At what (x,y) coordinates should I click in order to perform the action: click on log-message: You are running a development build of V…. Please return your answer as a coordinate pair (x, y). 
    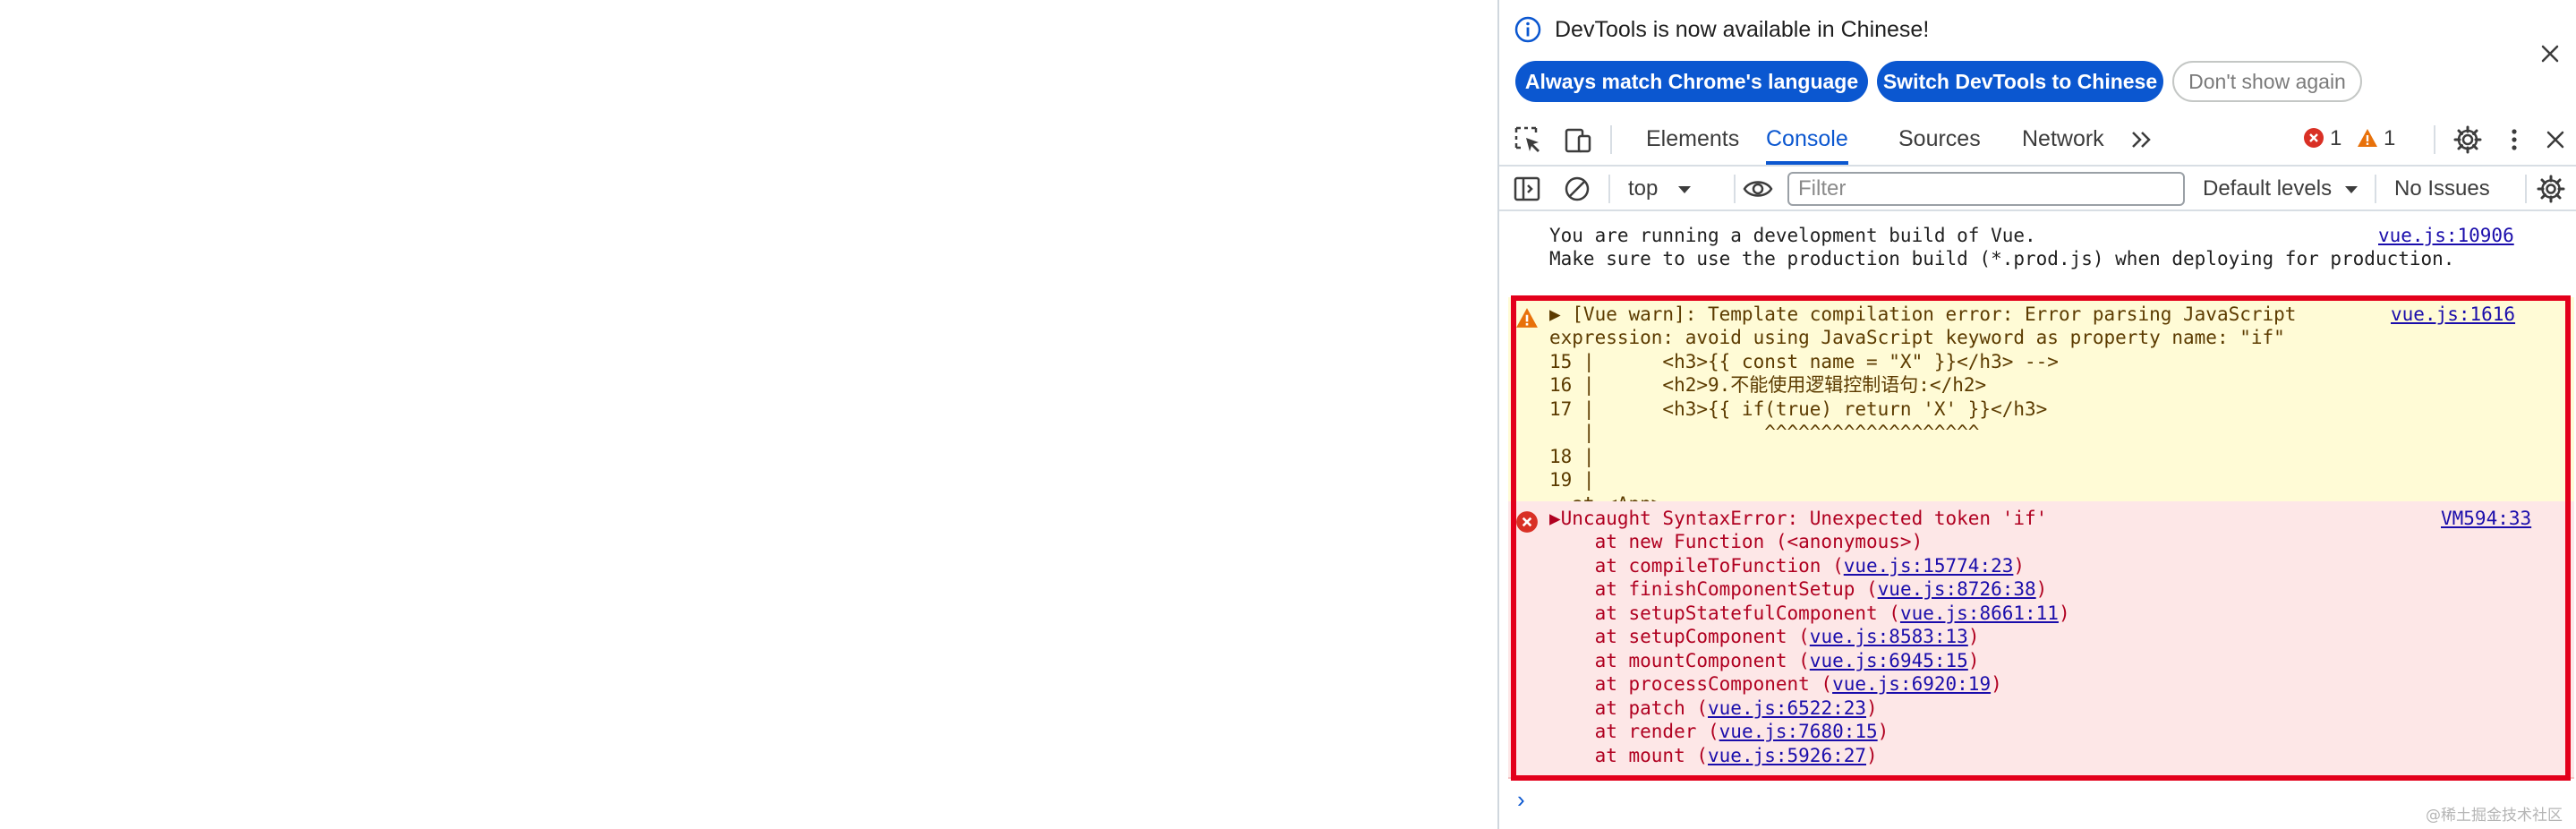
    Looking at the image, I should click on (2037, 250).